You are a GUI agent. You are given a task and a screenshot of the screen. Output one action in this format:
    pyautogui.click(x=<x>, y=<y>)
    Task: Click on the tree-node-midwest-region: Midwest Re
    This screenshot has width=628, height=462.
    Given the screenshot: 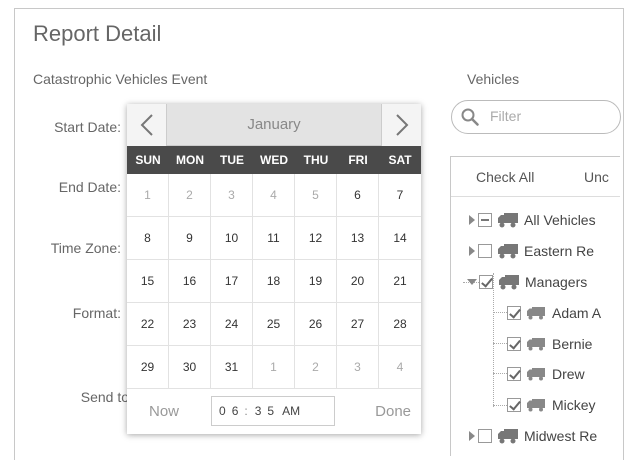 What is the action you would take?
    pyautogui.click(x=533, y=436)
    